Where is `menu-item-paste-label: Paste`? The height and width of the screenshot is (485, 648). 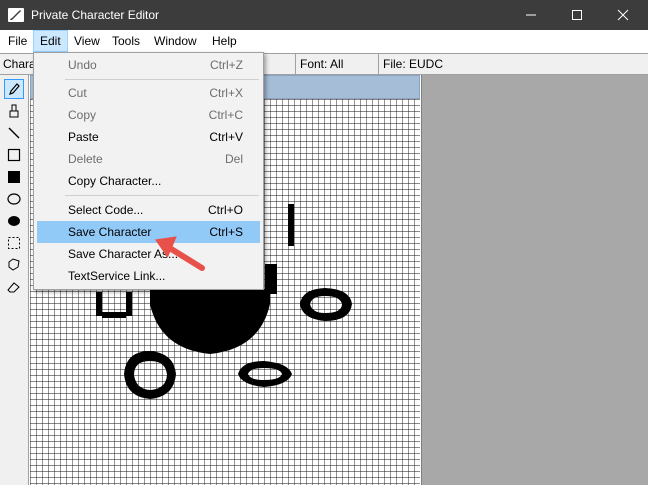 menu-item-paste-label: Paste is located at coordinates (83, 137).